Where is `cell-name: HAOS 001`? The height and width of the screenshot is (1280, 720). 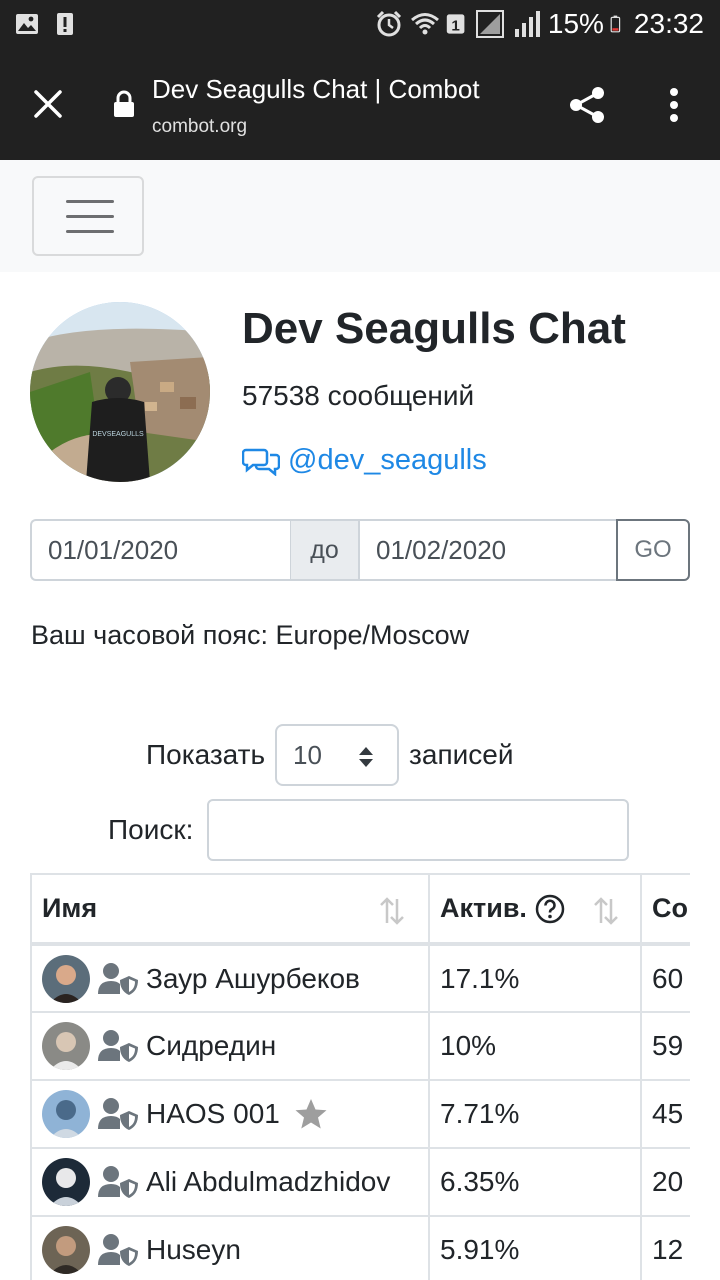
cell-name: HAOS 001 is located at coordinates (230, 1114).